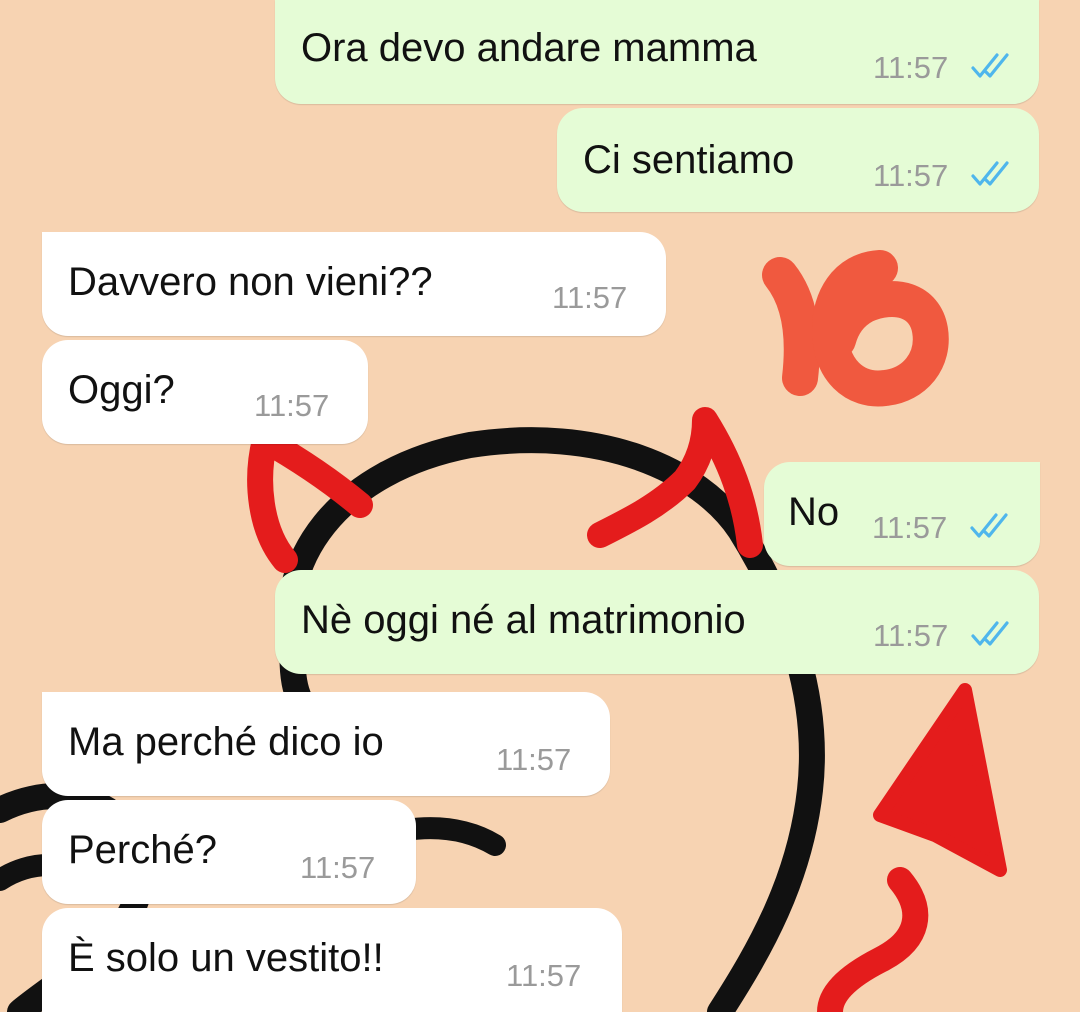 The width and height of the screenshot is (1080, 1012). I want to click on message-text: È solo un vestito!!, so click(226, 958).